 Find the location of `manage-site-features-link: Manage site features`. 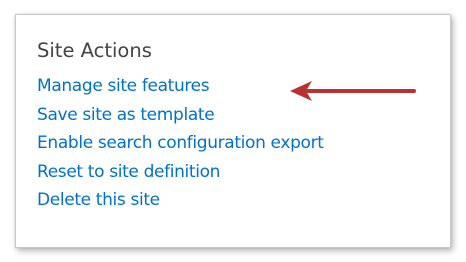

manage-site-features-link: Manage site features is located at coordinates (123, 86).